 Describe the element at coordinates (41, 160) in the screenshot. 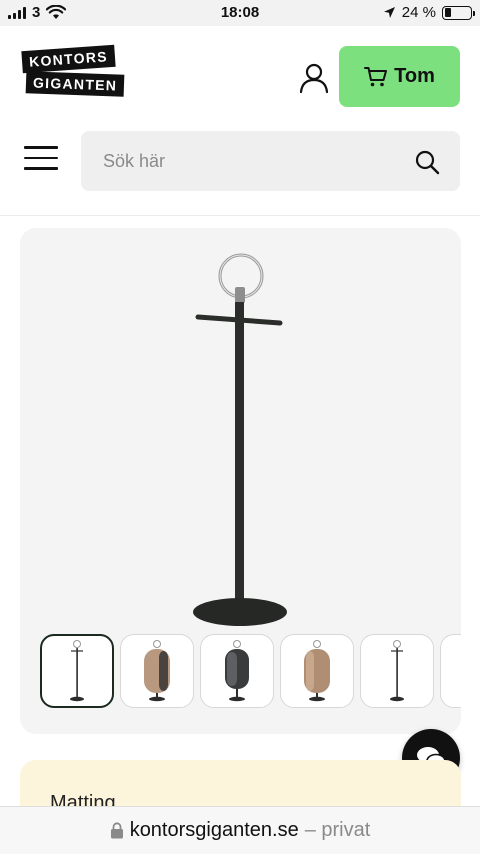

I see `hamburger-menu-icon` at that location.